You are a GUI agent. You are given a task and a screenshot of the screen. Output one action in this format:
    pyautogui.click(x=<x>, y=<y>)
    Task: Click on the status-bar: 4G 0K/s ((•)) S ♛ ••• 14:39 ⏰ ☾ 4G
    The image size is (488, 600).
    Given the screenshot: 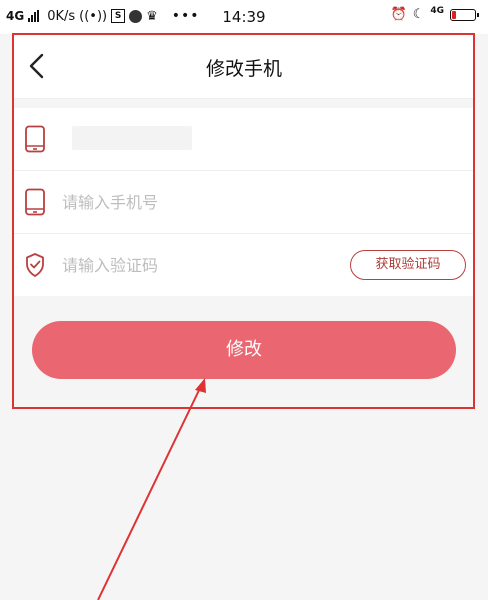 What is the action you would take?
    pyautogui.click(x=244, y=17)
    